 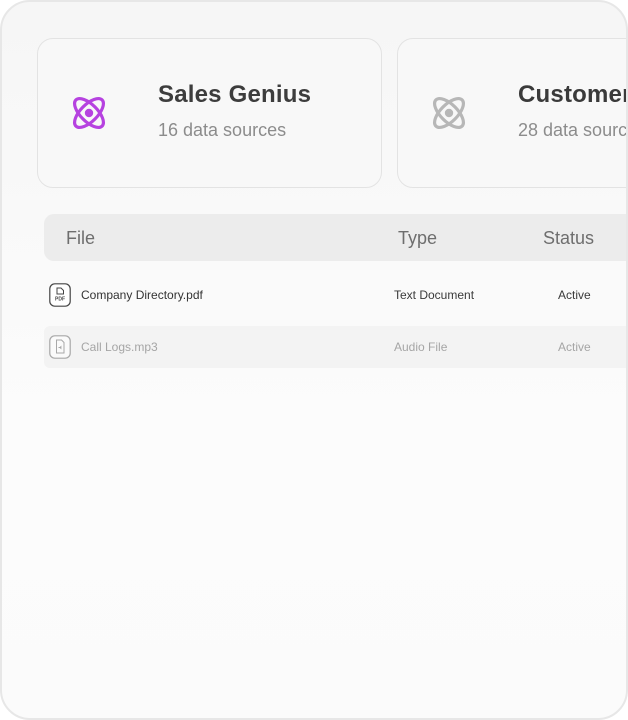 What do you see at coordinates (434, 295) in the screenshot?
I see `file-type: Text Document` at bounding box center [434, 295].